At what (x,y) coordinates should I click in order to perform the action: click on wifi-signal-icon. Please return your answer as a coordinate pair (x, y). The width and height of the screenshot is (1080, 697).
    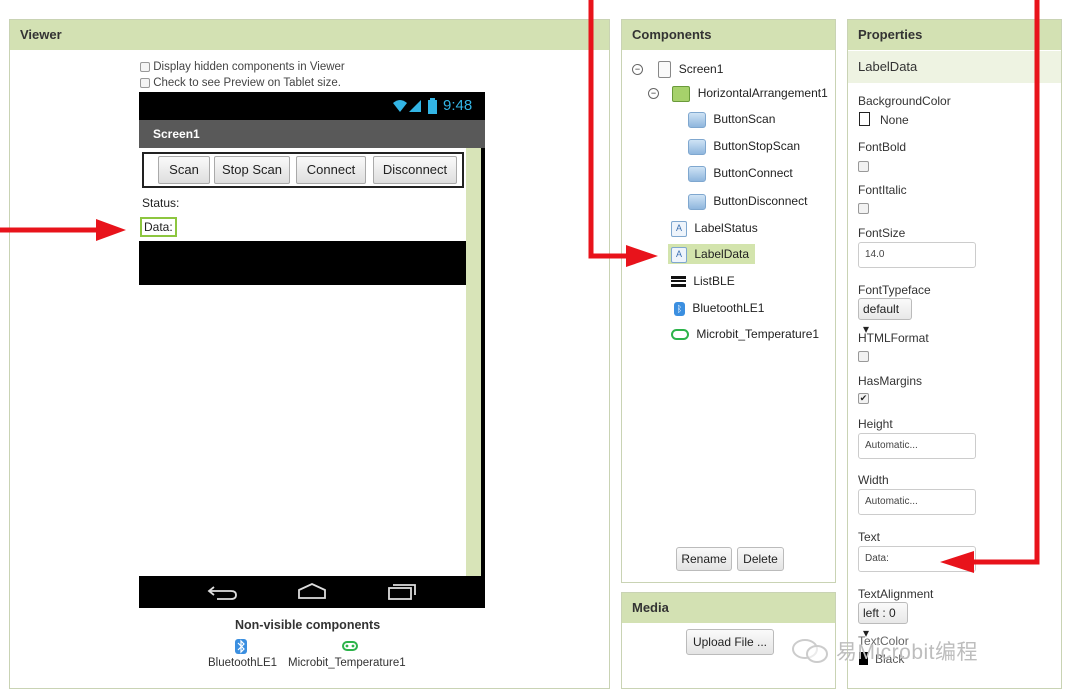
    Looking at the image, I should click on (407, 106).